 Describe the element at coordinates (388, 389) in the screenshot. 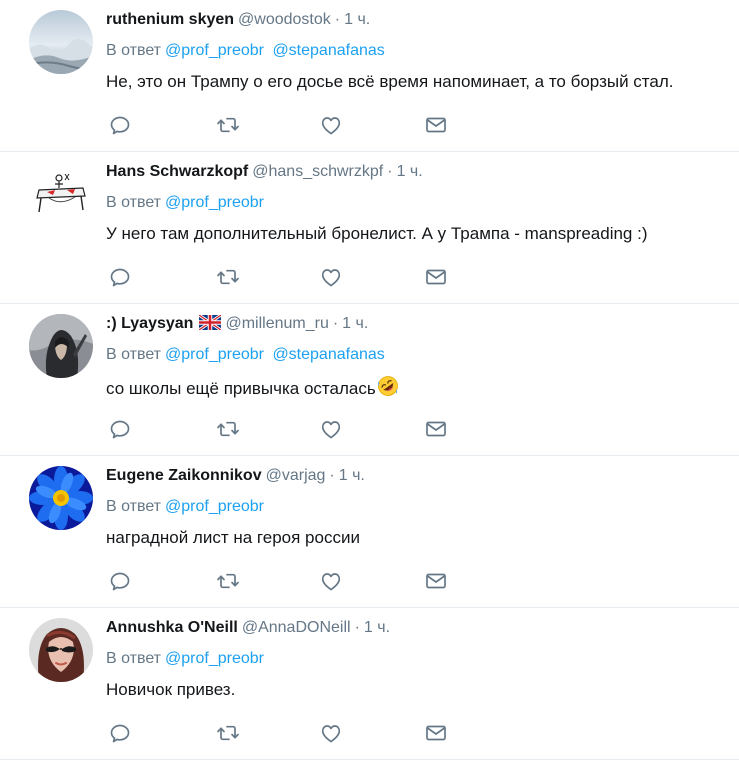

I see `rolling-on-floor-laughing-icon` at that location.